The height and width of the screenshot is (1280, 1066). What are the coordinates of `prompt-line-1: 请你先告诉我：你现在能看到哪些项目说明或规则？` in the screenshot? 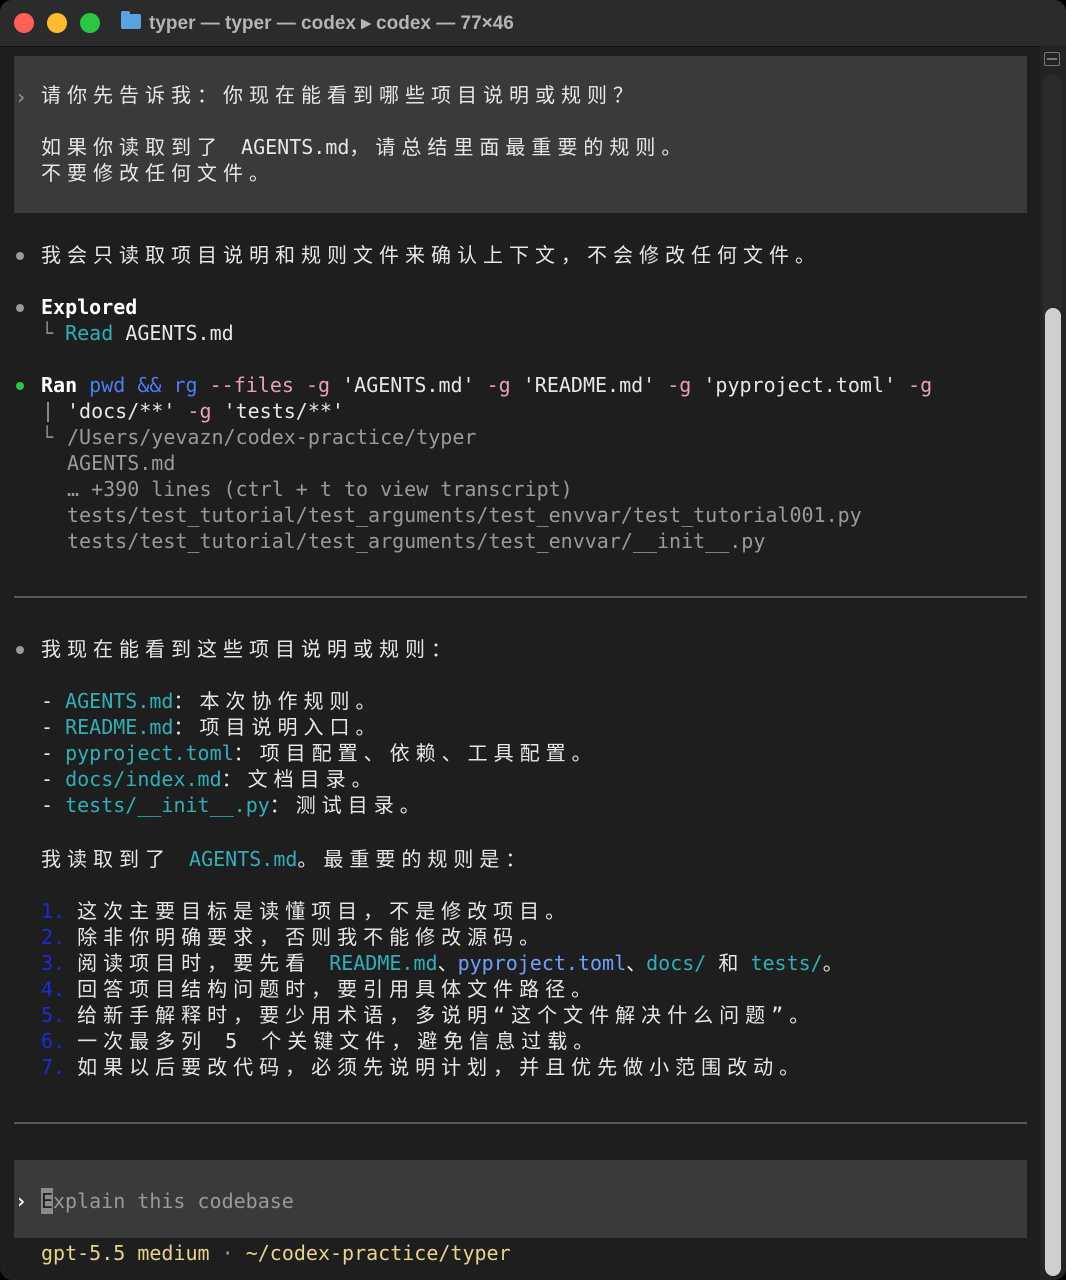 It's located at (340, 95).